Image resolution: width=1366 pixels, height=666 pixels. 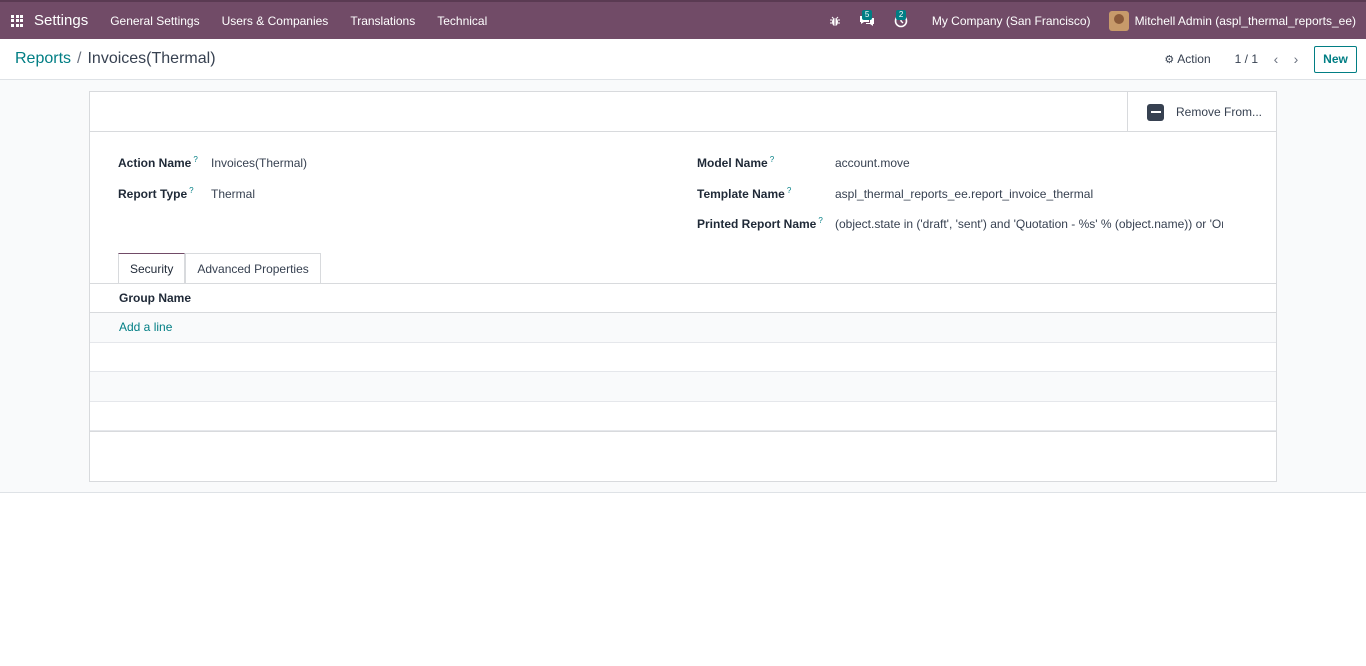 I want to click on messages-icon: 5, so click(x=867, y=20).